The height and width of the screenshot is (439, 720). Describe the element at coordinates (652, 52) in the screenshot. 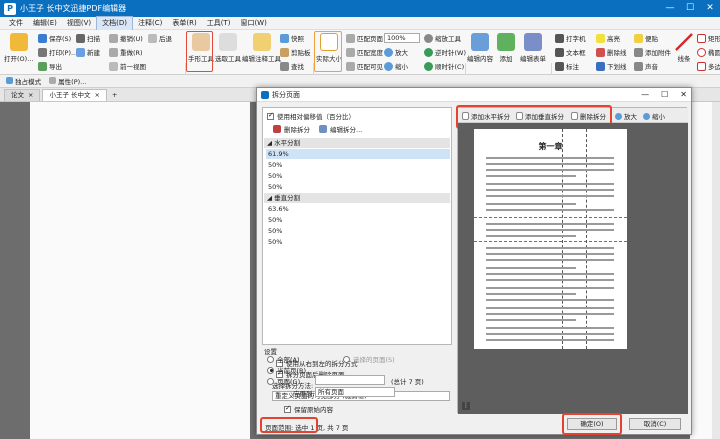

I see `attach-button: 添加附件` at that location.